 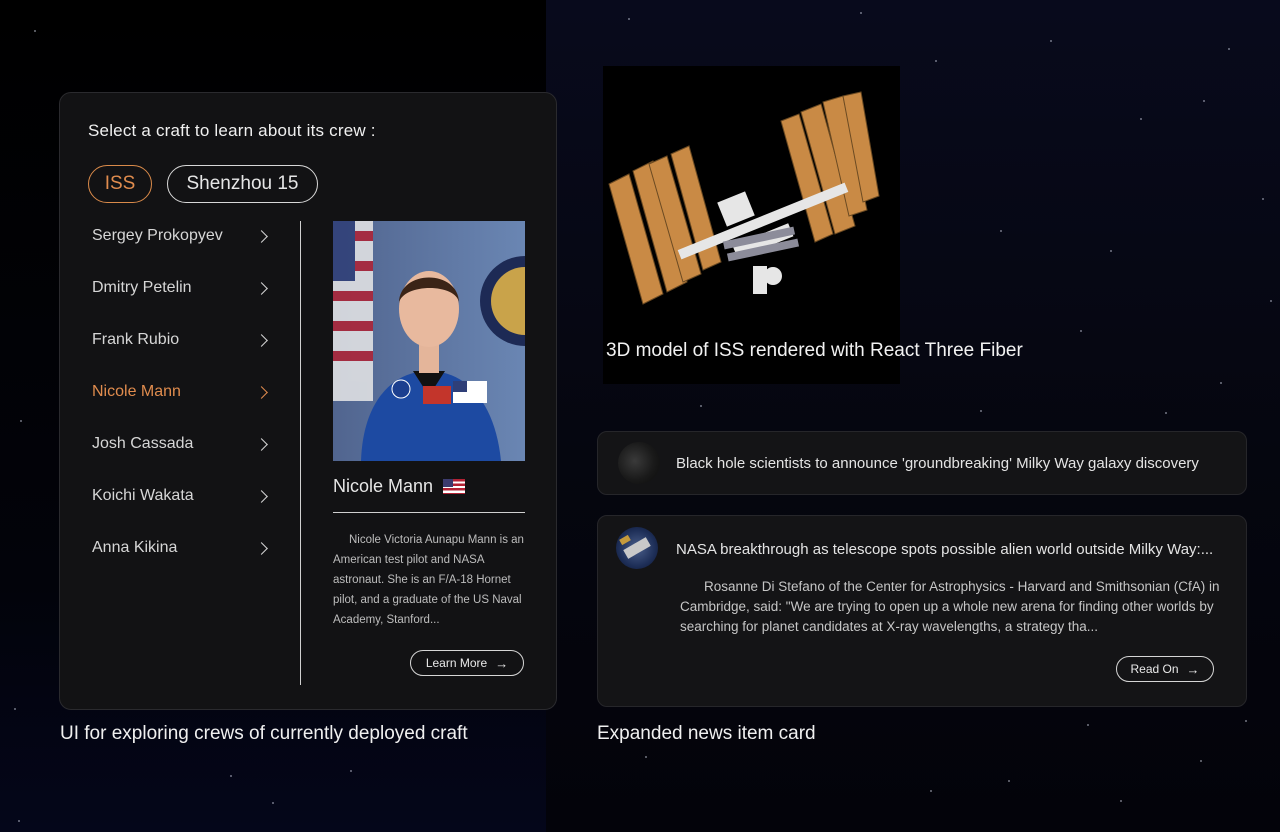 I want to click on name-divider, so click(x=429, y=512).